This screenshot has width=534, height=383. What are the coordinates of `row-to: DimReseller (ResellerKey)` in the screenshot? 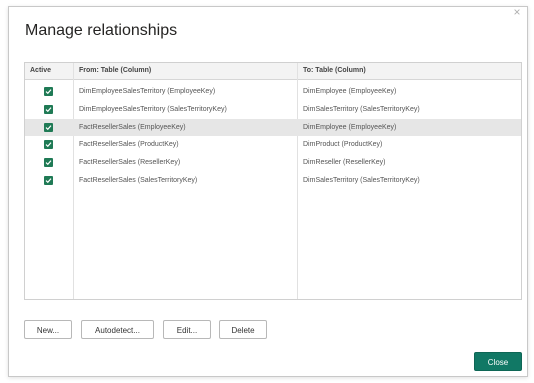 It's located at (344, 163).